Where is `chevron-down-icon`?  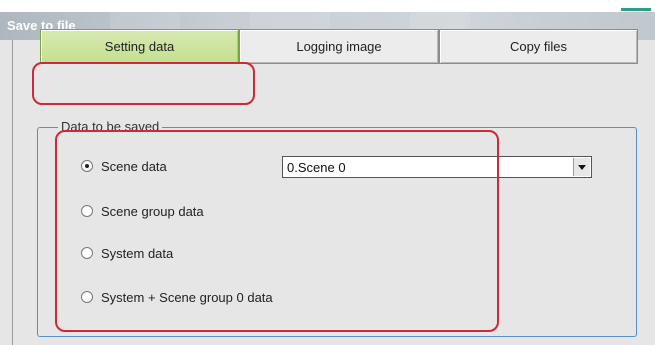 chevron-down-icon is located at coordinates (582, 167).